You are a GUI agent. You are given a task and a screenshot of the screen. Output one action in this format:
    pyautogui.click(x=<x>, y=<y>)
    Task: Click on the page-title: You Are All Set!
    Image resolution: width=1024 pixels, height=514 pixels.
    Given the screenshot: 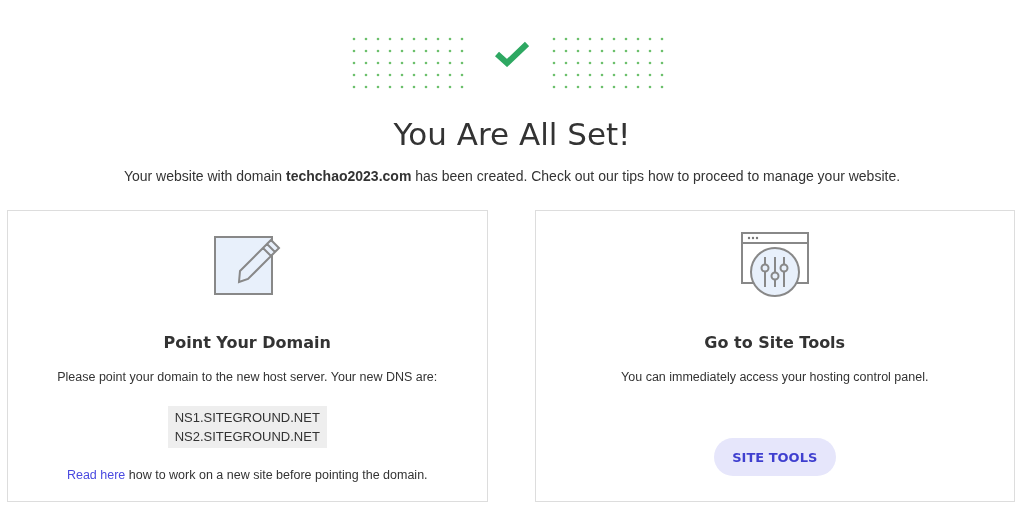 What is the action you would take?
    pyautogui.click(x=512, y=135)
    